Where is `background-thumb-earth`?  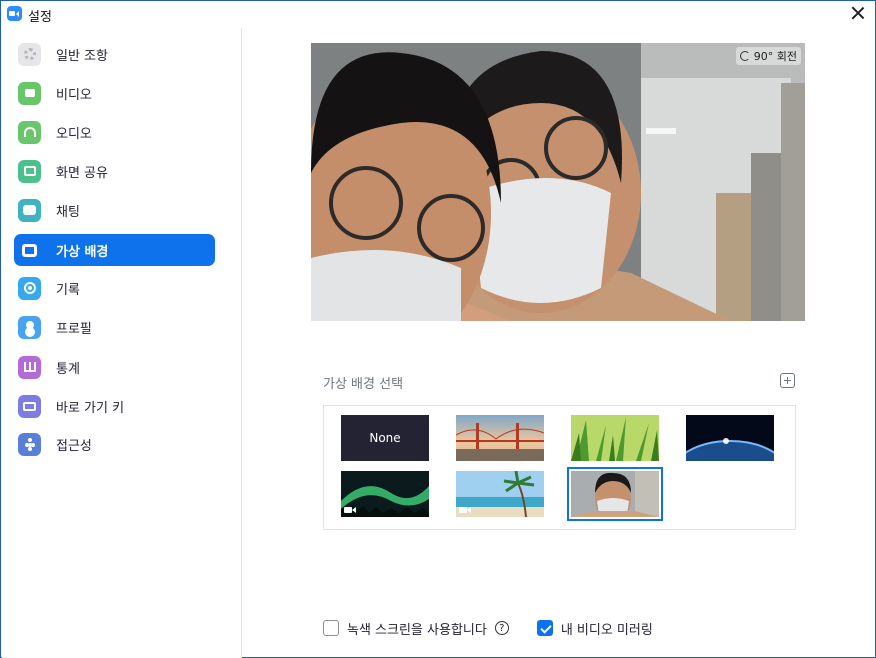 background-thumb-earth is located at coordinates (730, 438).